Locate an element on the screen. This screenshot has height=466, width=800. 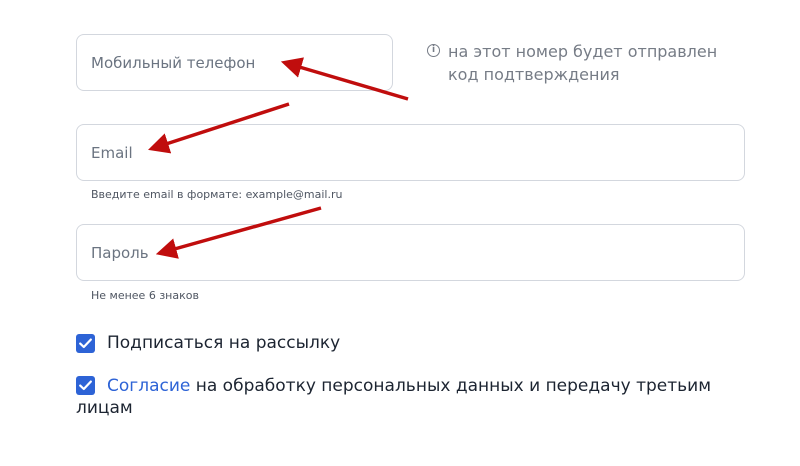
phone-field is located at coordinates (234, 62).